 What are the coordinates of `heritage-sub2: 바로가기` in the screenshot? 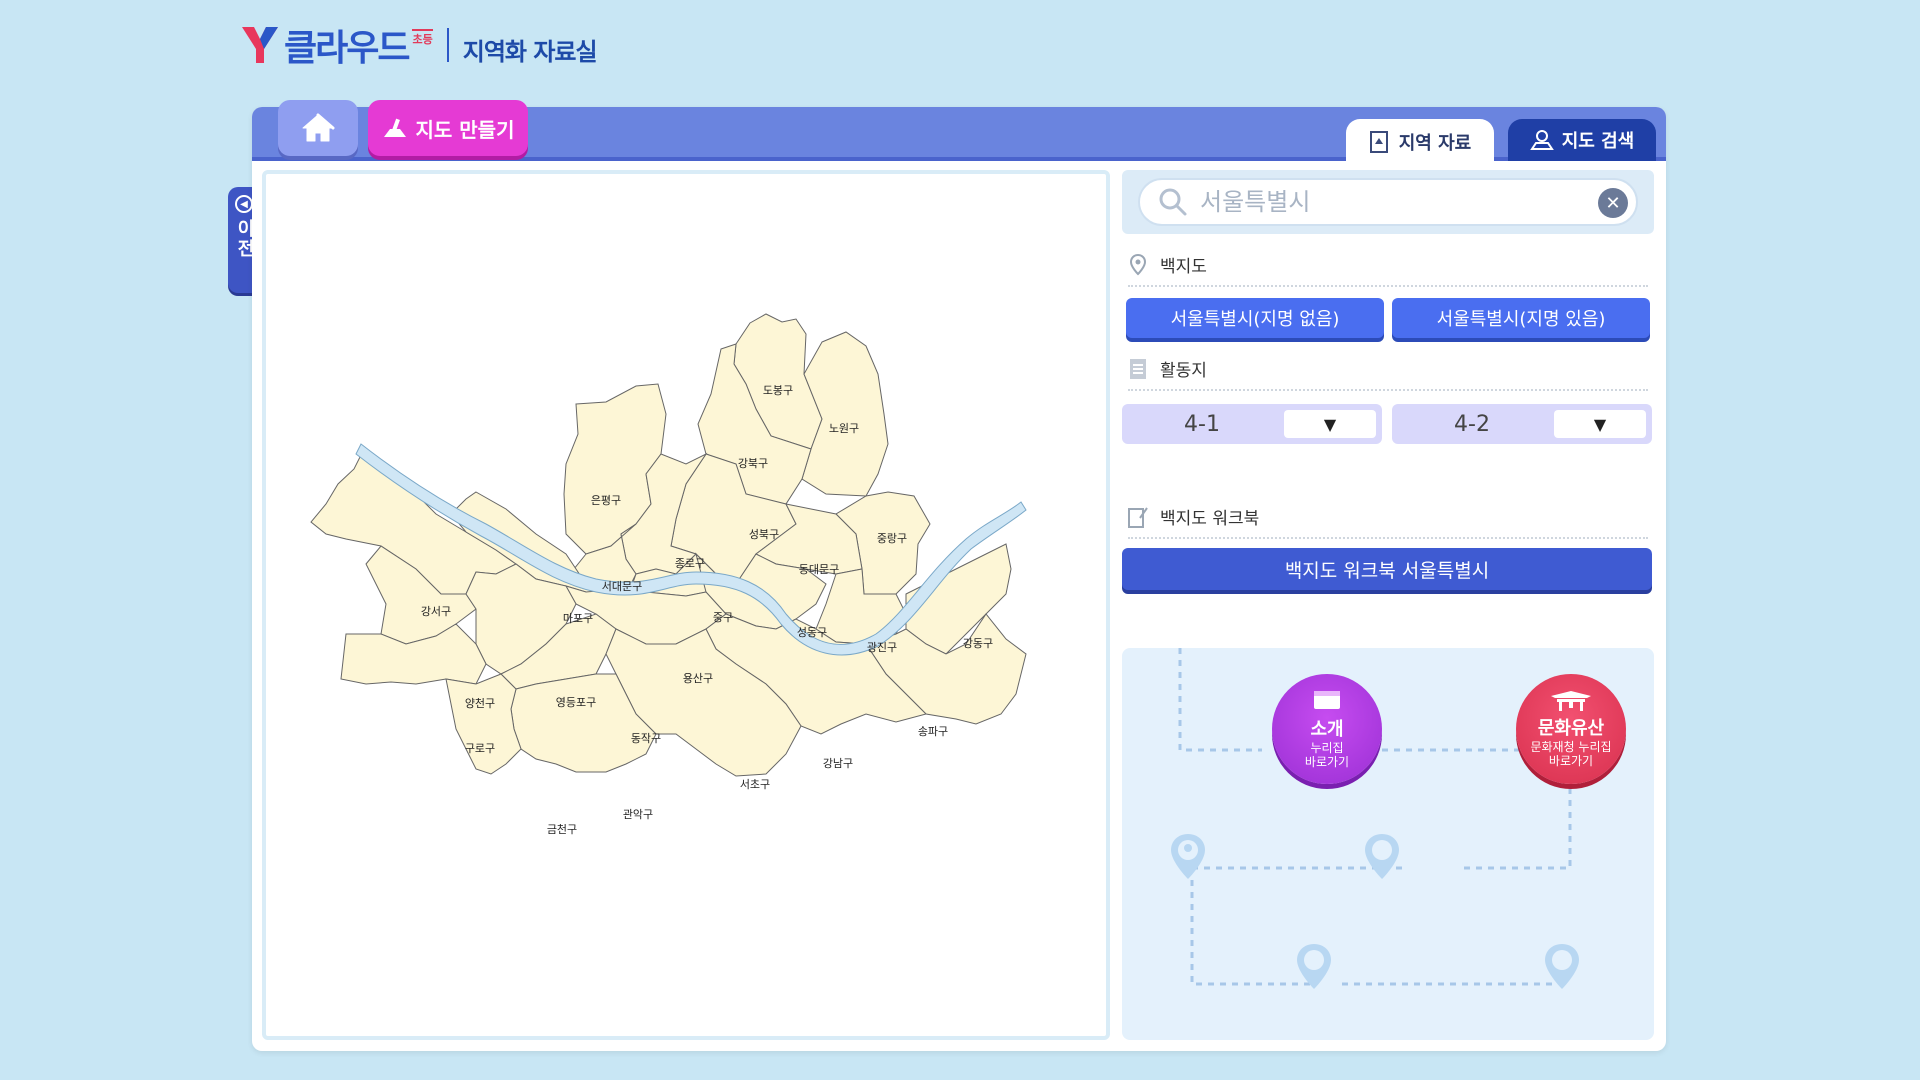 It's located at (1571, 761).